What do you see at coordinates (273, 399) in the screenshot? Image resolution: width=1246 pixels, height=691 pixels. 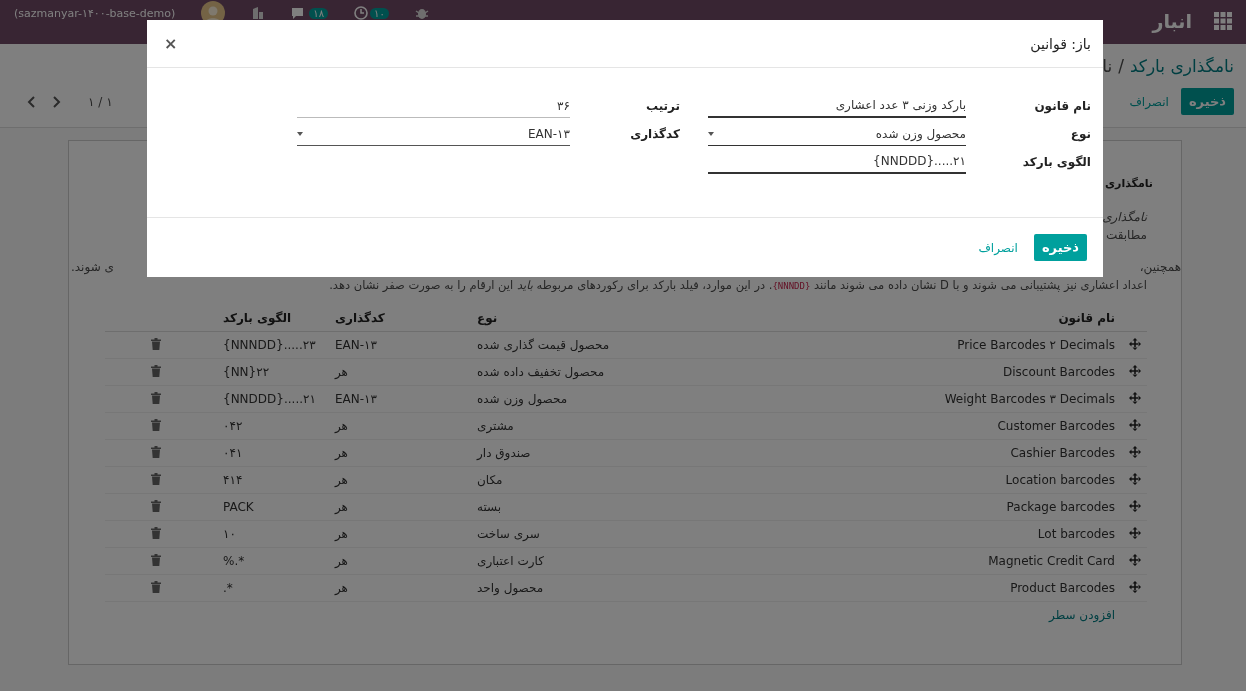 I see `table-cell: {NNDDD}.....۲۱` at bounding box center [273, 399].